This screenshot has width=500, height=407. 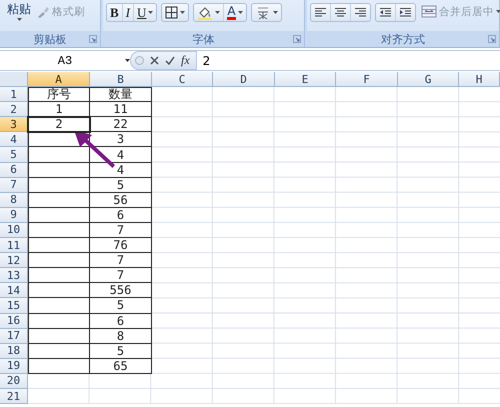 What do you see at coordinates (139, 60) in the screenshot?
I see `handle-icon` at bounding box center [139, 60].